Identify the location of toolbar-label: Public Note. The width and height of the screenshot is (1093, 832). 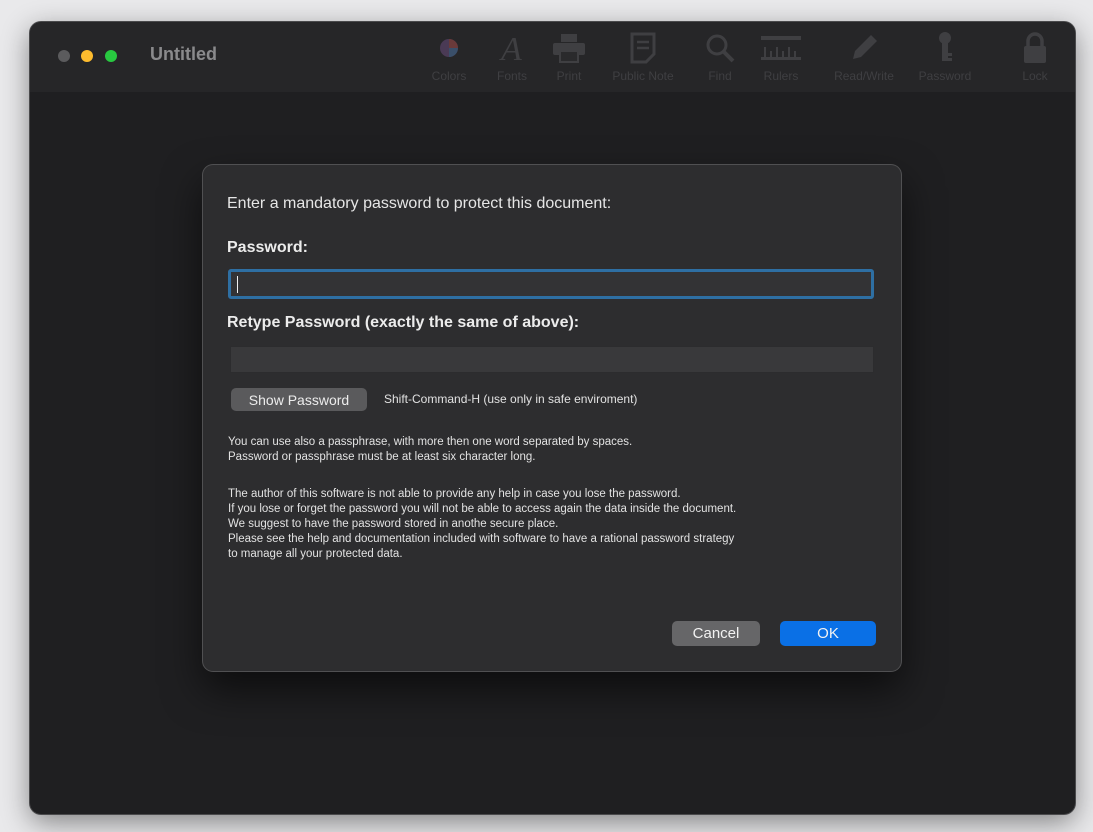
(643, 76).